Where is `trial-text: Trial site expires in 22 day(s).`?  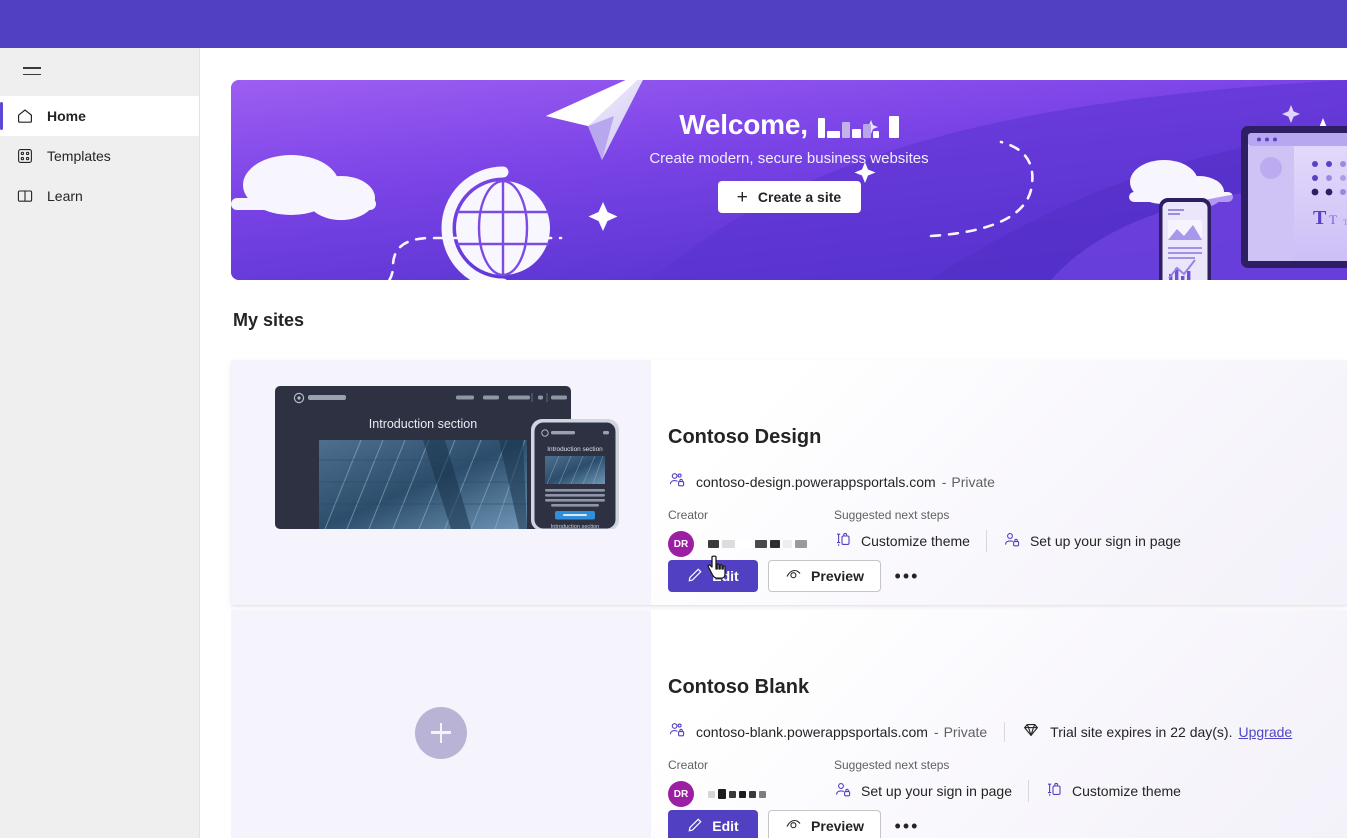 trial-text: Trial site expires in 22 day(s). is located at coordinates (1141, 731).